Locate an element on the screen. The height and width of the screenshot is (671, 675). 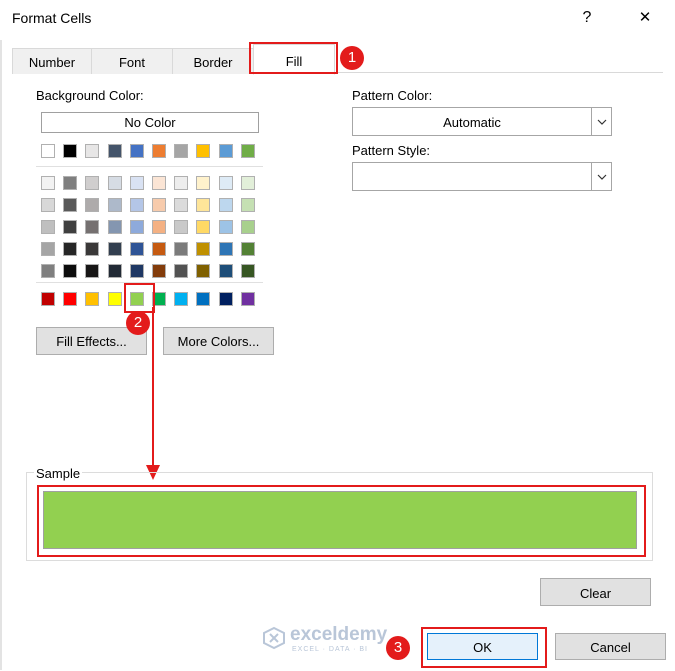
help-button: ? is located at coordinates (587, 18).